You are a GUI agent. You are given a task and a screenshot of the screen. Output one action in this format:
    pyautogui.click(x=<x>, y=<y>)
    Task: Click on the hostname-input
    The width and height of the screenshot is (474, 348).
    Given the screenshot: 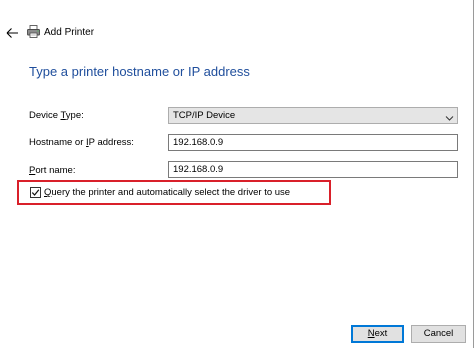 What is the action you would take?
    pyautogui.click(x=313, y=142)
    